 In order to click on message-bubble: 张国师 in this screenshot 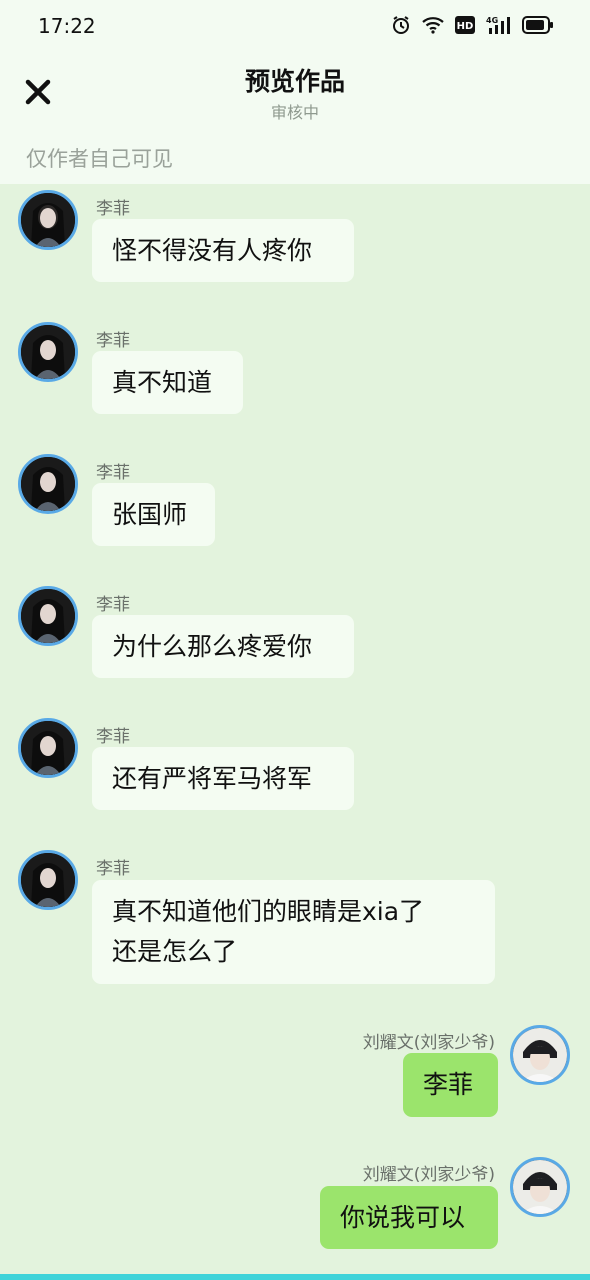, I will do `click(153, 514)`.